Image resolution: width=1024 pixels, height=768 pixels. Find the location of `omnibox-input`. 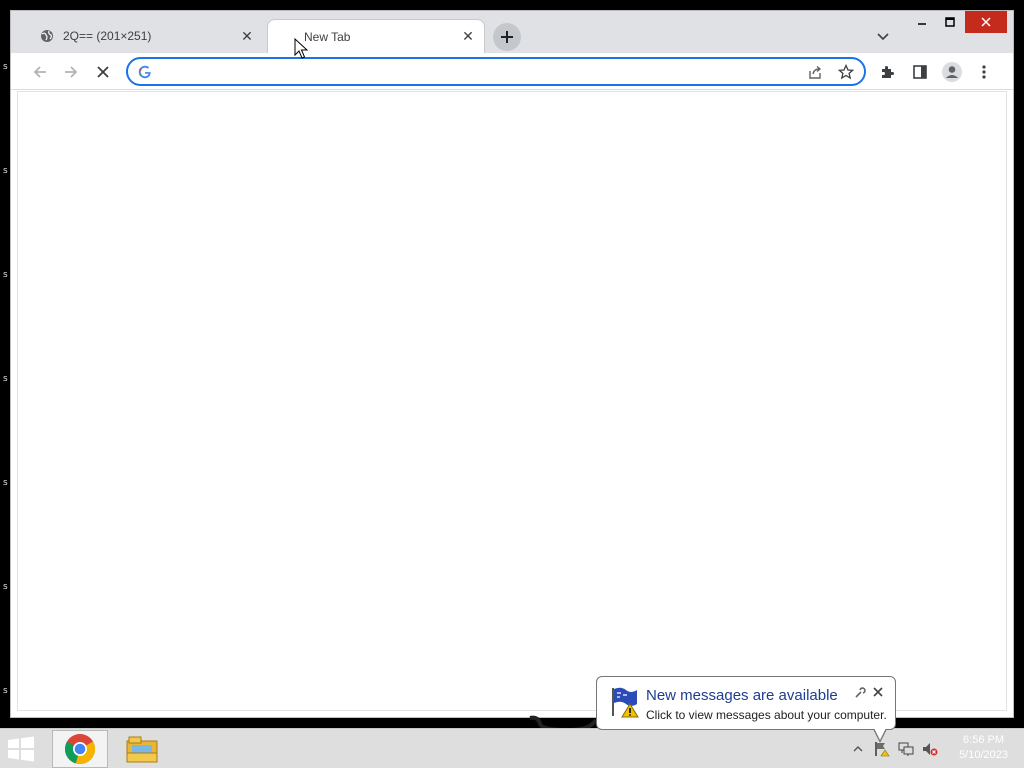

omnibox-input is located at coordinates (482, 71).